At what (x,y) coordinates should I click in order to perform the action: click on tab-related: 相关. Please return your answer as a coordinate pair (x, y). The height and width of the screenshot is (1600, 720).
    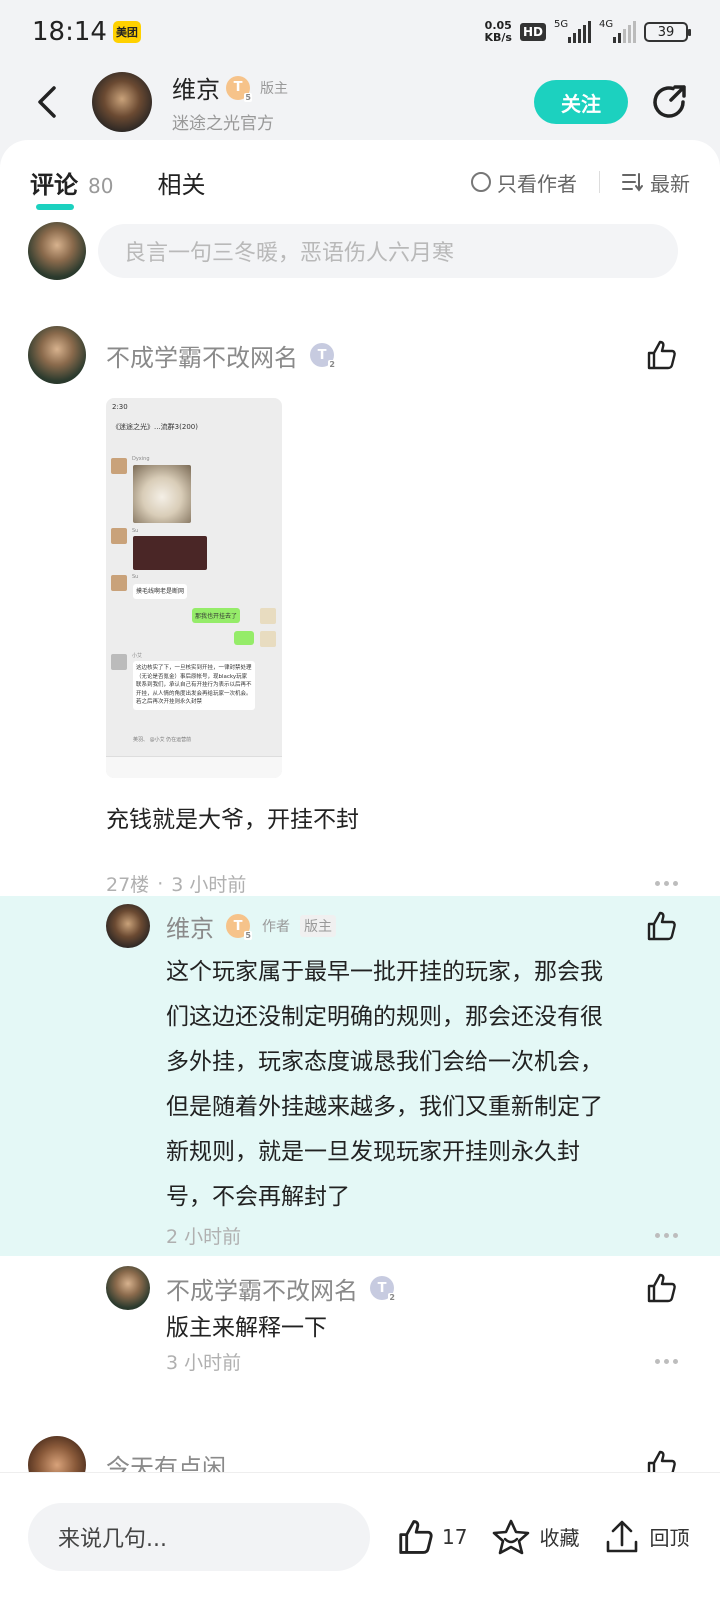
    Looking at the image, I should click on (181, 182).